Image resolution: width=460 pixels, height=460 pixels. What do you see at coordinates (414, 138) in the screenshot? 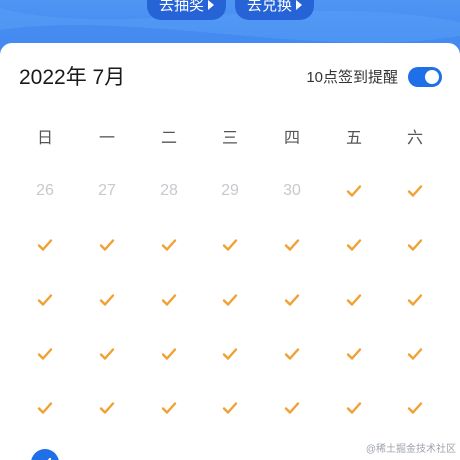
I see `weekday-label: 六` at bounding box center [414, 138].